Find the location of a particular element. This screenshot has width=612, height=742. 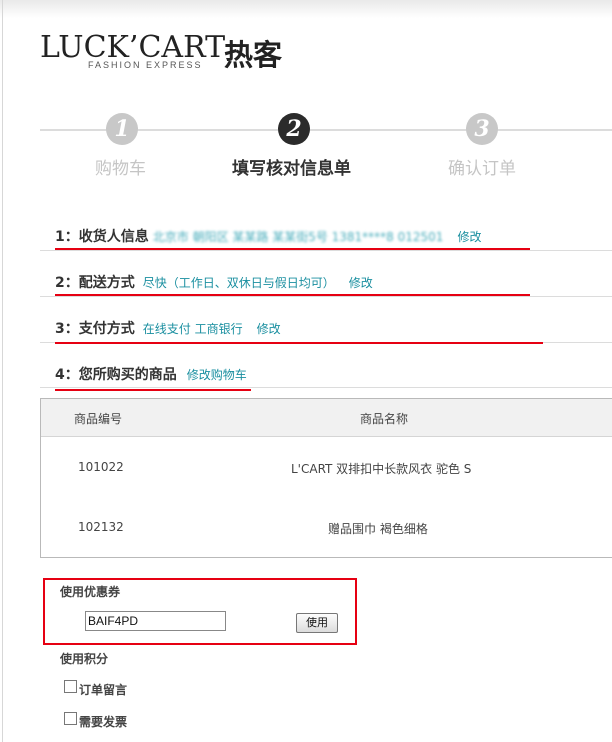

coupon-code-input is located at coordinates (155, 621).